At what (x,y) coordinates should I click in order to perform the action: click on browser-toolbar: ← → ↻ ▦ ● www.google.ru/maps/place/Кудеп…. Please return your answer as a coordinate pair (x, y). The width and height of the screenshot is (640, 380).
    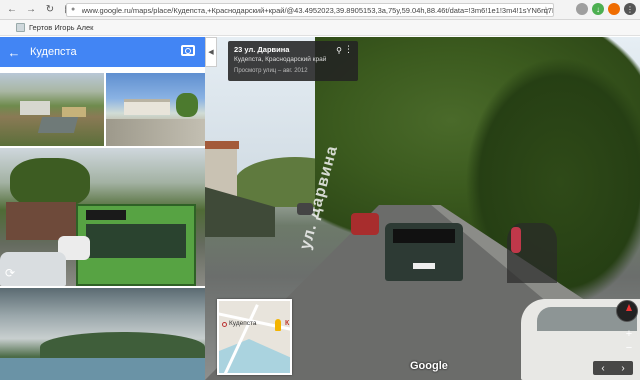
    Looking at the image, I should click on (320, 10).